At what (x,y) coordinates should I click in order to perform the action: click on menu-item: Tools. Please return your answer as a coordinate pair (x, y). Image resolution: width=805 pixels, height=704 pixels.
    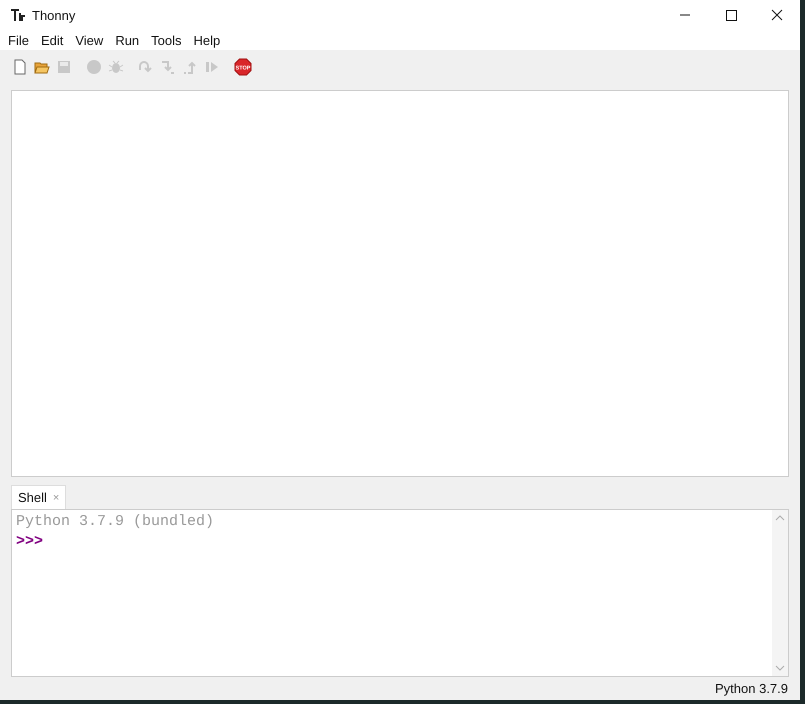
    Looking at the image, I should click on (166, 40).